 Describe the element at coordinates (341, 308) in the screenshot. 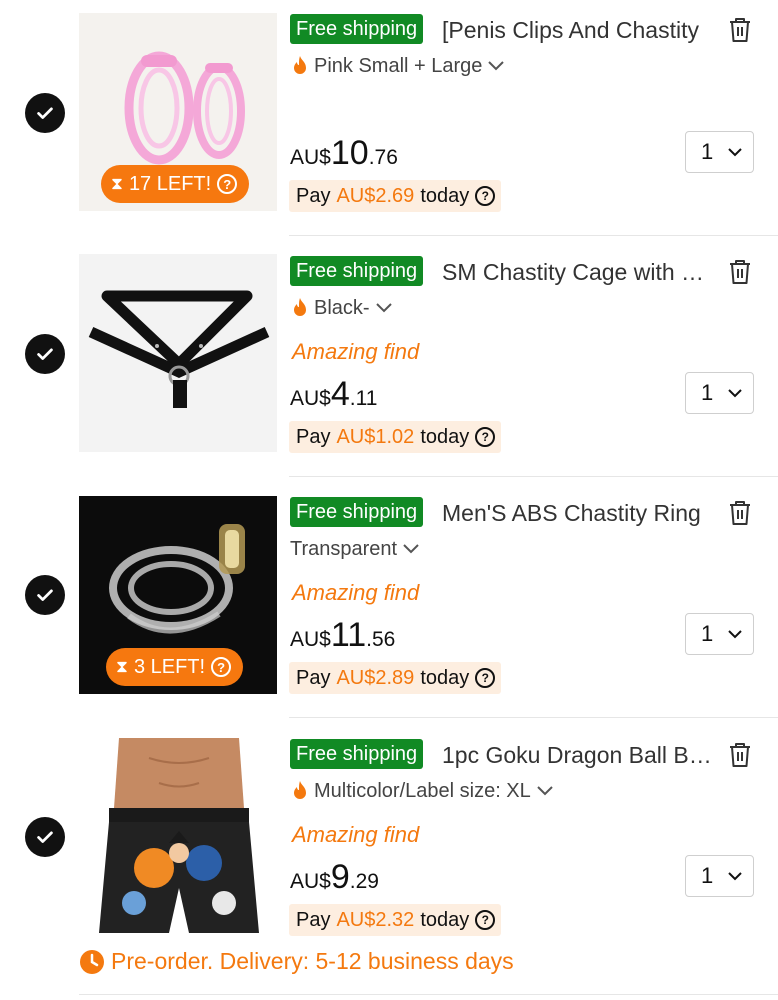

I see `variant-selector: Black-` at that location.